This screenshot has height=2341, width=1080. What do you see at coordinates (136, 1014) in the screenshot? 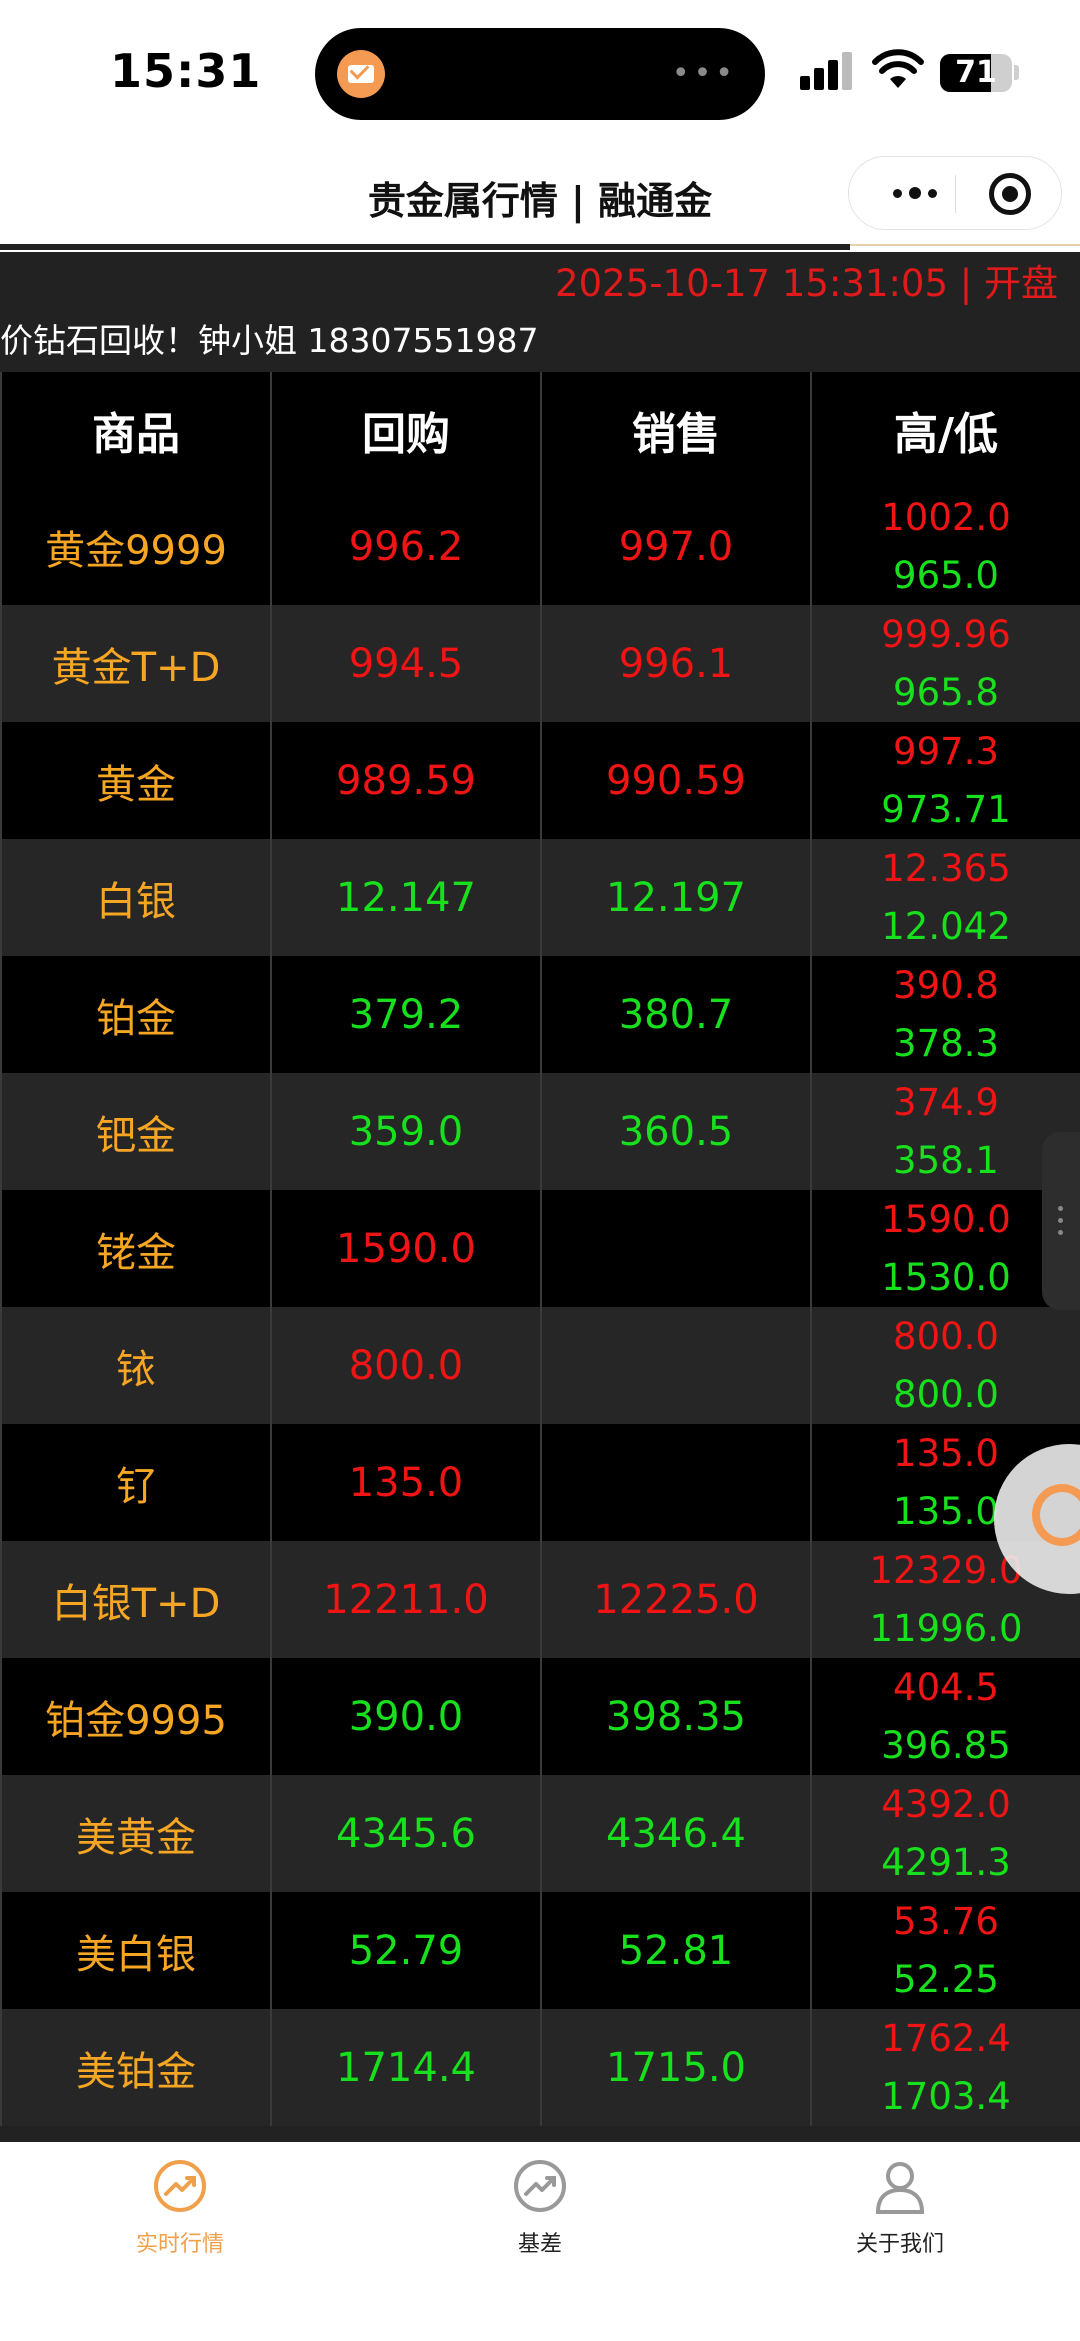
I see `product-name: 铂金` at bounding box center [136, 1014].